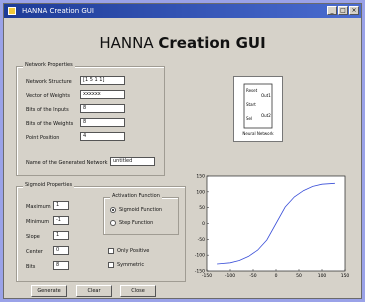  Describe the element at coordinates (43, 138) in the screenshot. I see `point-position-label: Point Position` at that location.